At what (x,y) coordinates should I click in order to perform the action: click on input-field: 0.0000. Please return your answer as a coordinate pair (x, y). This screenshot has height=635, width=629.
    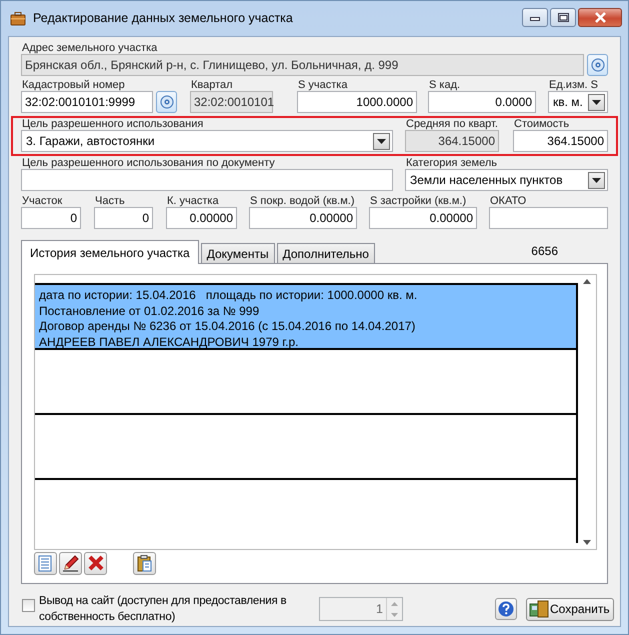
    Looking at the image, I should click on (482, 102).